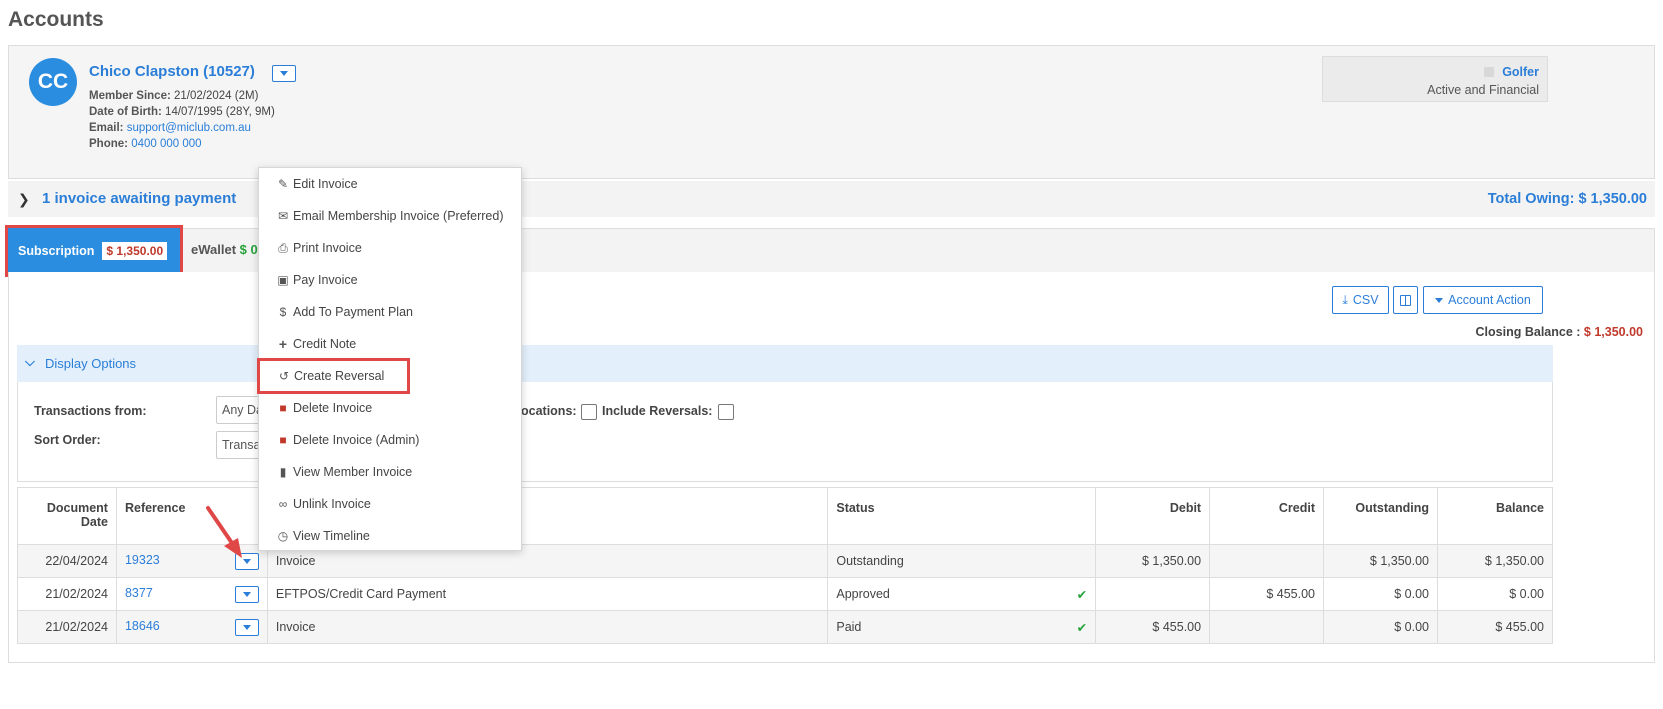 This screenshot has height=709, width=1663. I want to click on invoice-awaiting-count: 1 invoice awaiting payment, so click(139, 198).